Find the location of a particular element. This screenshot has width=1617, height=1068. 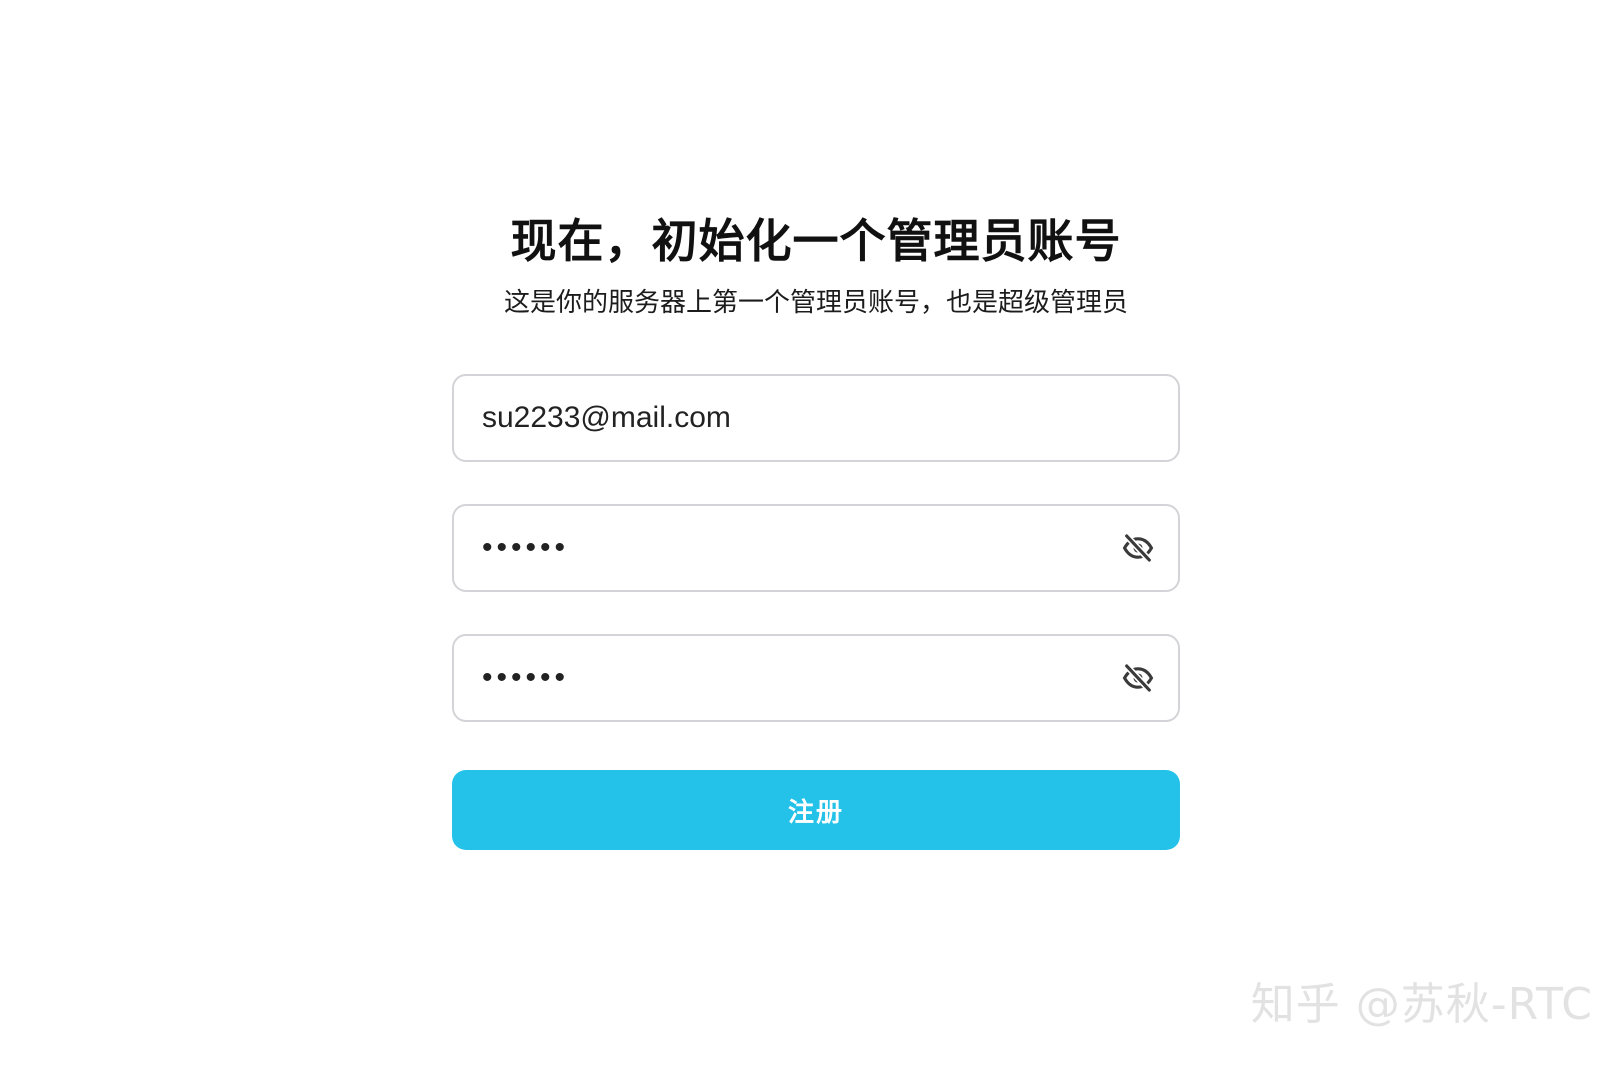

register-button: 注册 is located at coordinates (816, 810).